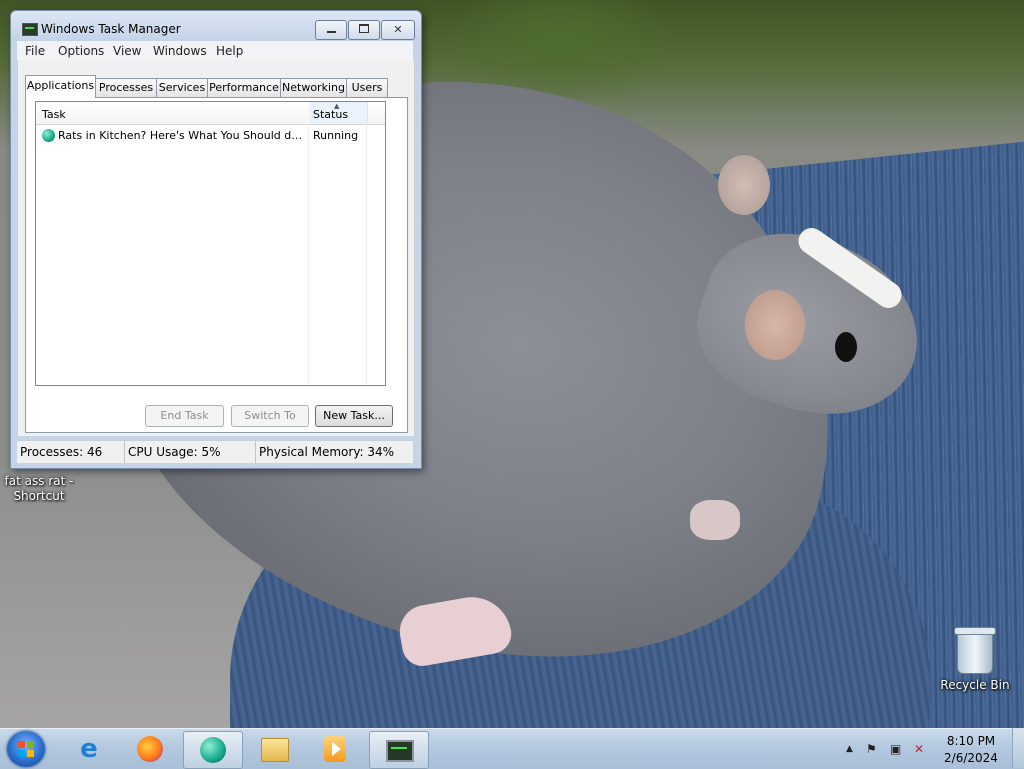 This screenshot has height=769, width=1024. I want to click on title-bar: Windows Task Manager ✕, so click(216, 26).